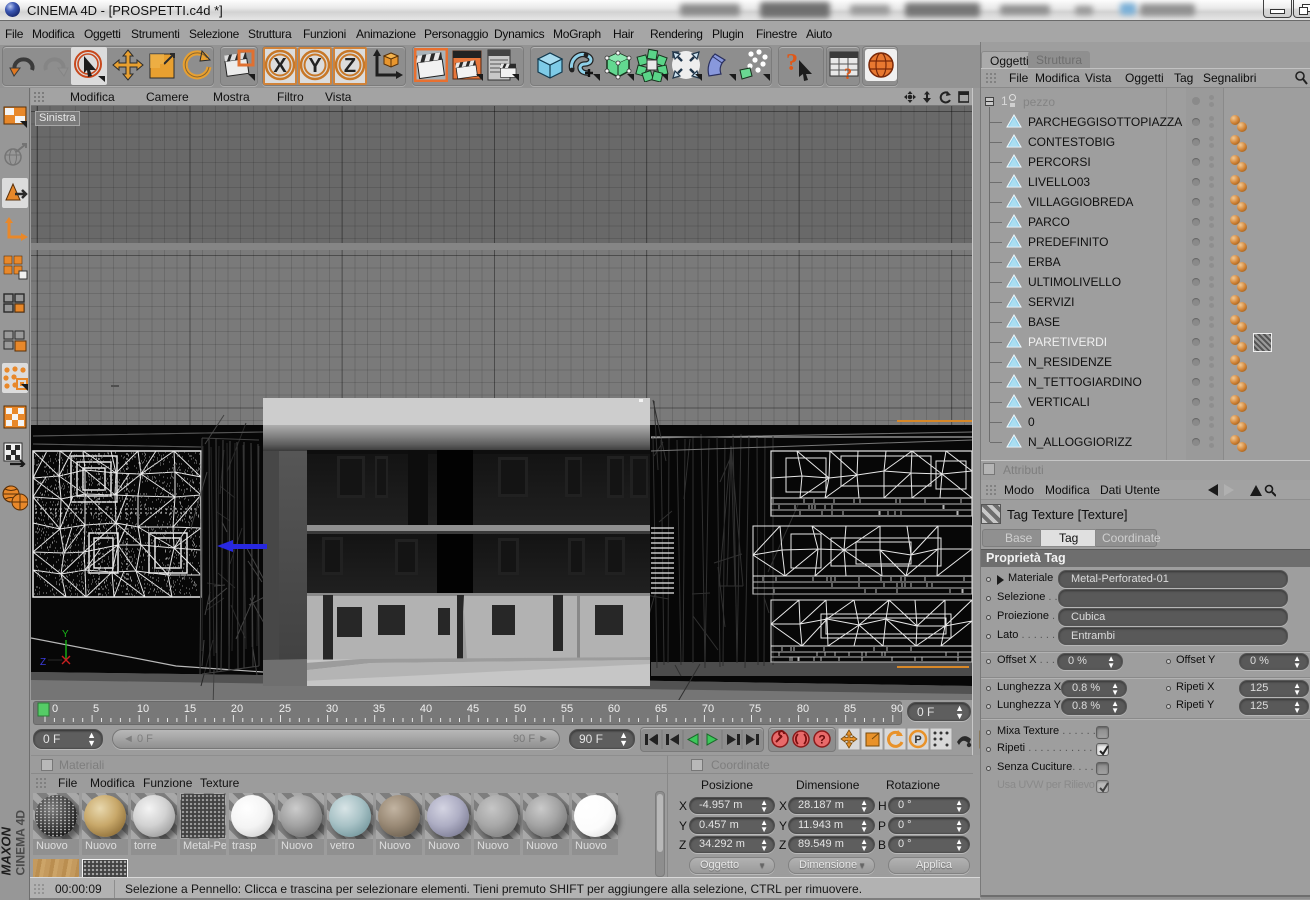  Describe the element at coordinates (520, 709) in the screenshot. I see `svg-text: 50` at that location.